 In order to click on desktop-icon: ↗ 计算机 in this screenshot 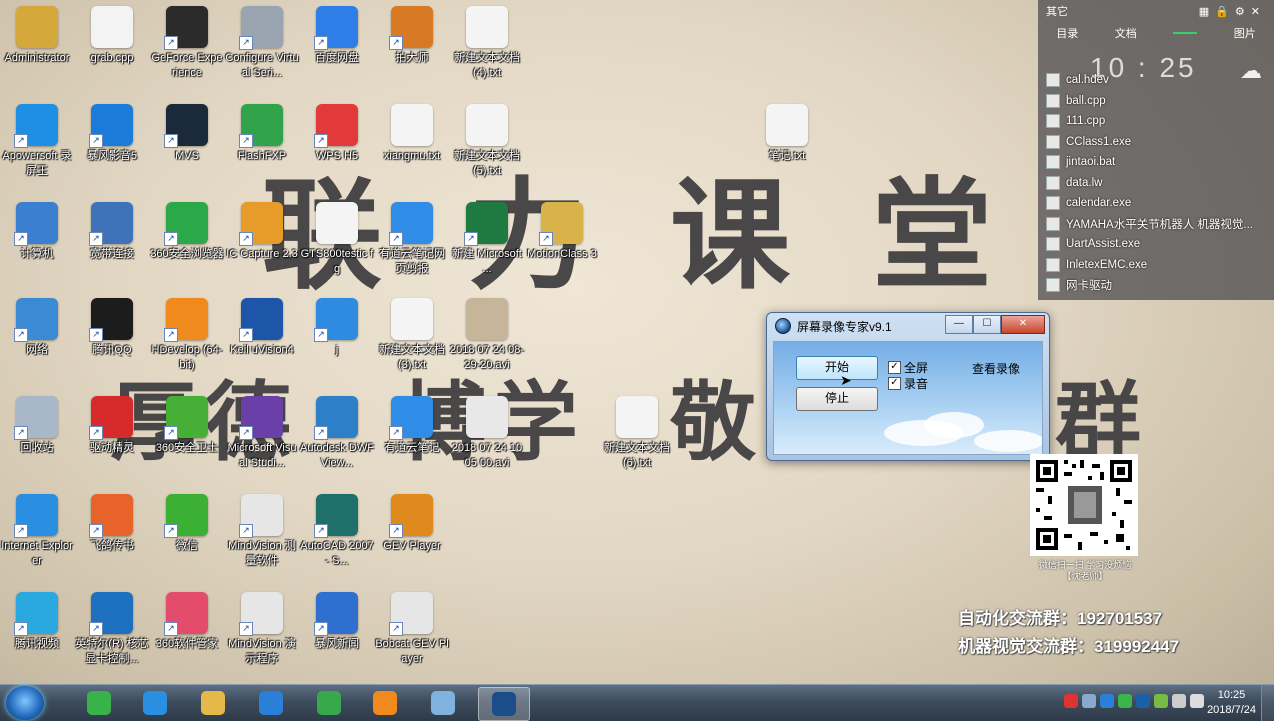, I will do `click(37, 232)`.